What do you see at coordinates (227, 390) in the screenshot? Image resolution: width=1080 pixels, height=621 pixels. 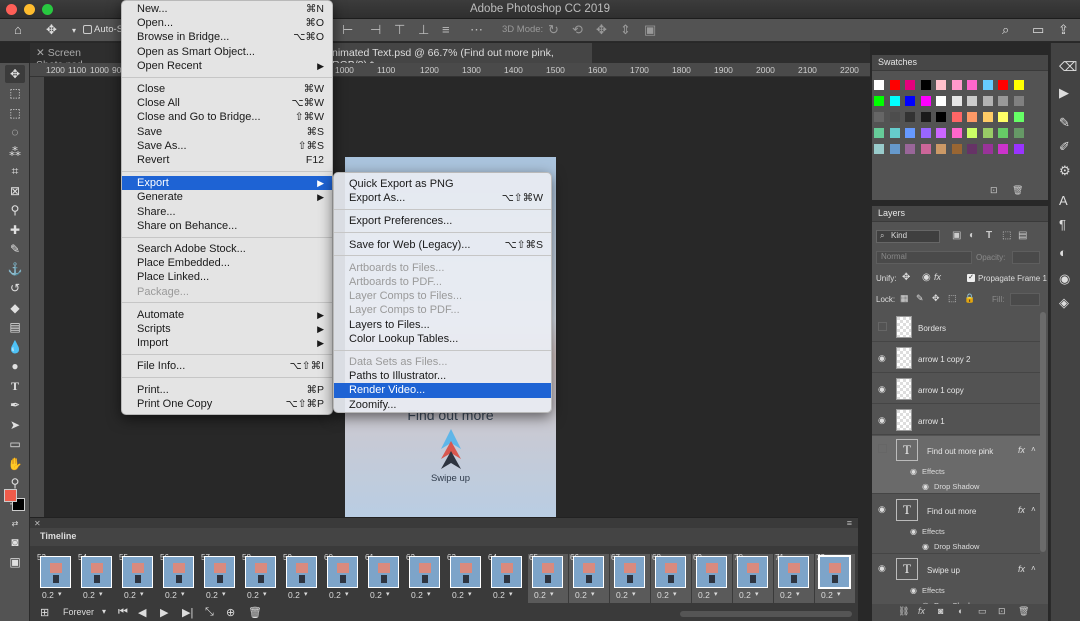 I see `menu-item-print: Print... ⌘P` at bounding box center [227, 390].